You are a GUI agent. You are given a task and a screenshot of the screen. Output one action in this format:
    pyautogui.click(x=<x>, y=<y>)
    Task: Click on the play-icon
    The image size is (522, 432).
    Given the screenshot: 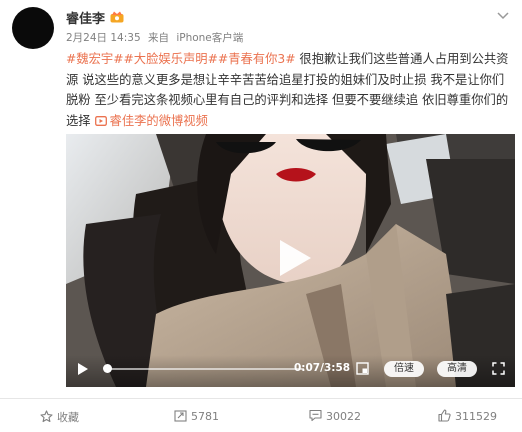 What is the action you would take?
    pyautogui.click(x=293, y=258)
    